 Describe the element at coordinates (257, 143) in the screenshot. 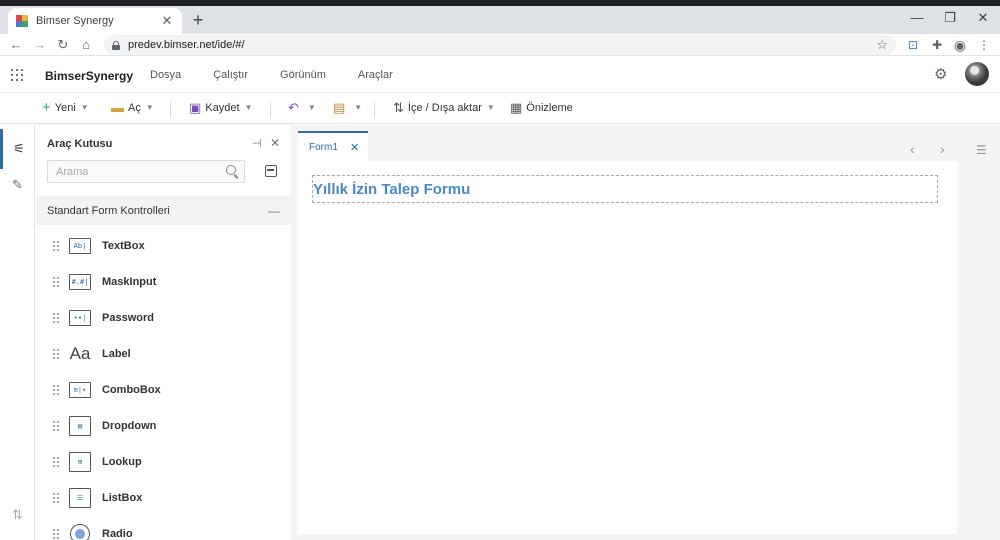

I see `pin-icon: ⊣` at that location.